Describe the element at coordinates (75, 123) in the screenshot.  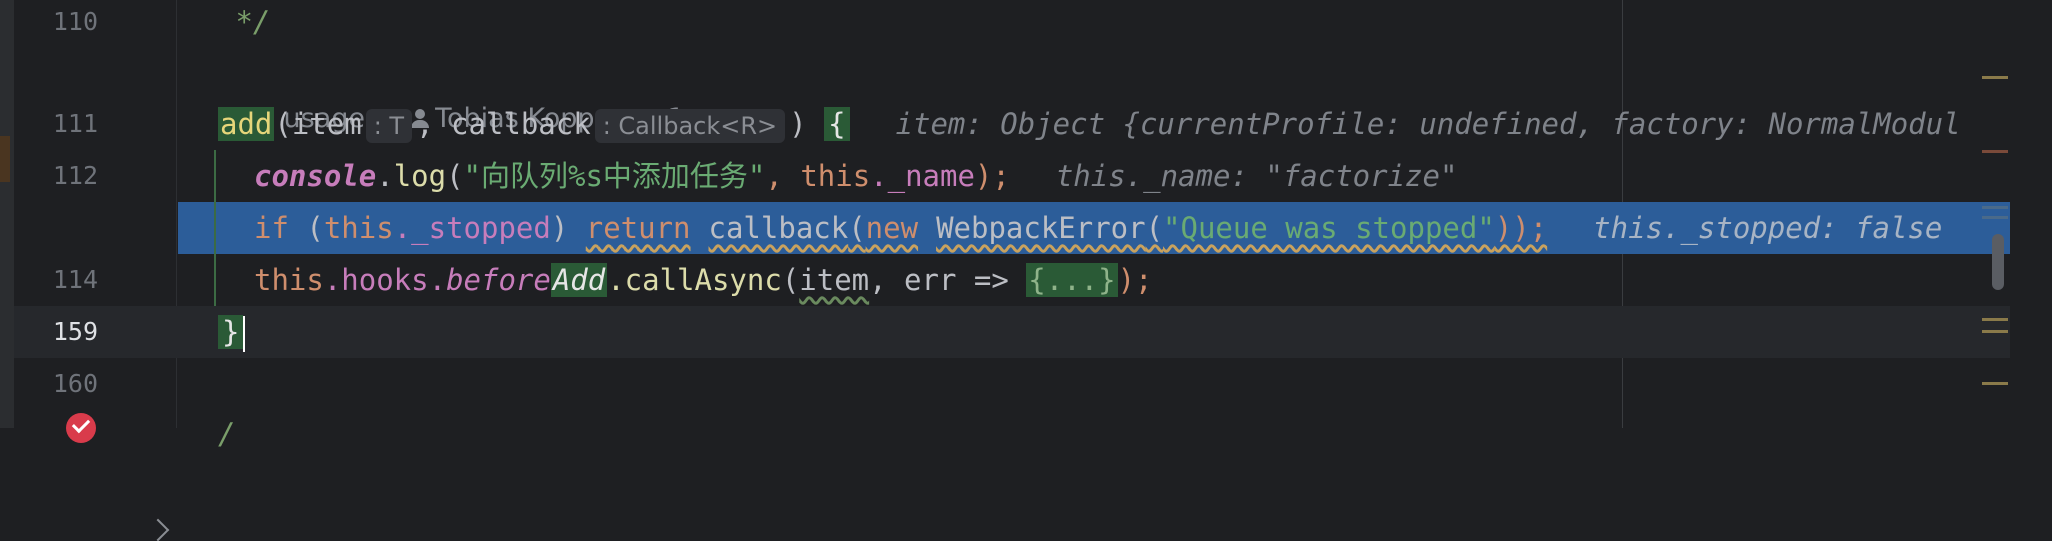
I see `line-number: 111` at that location.